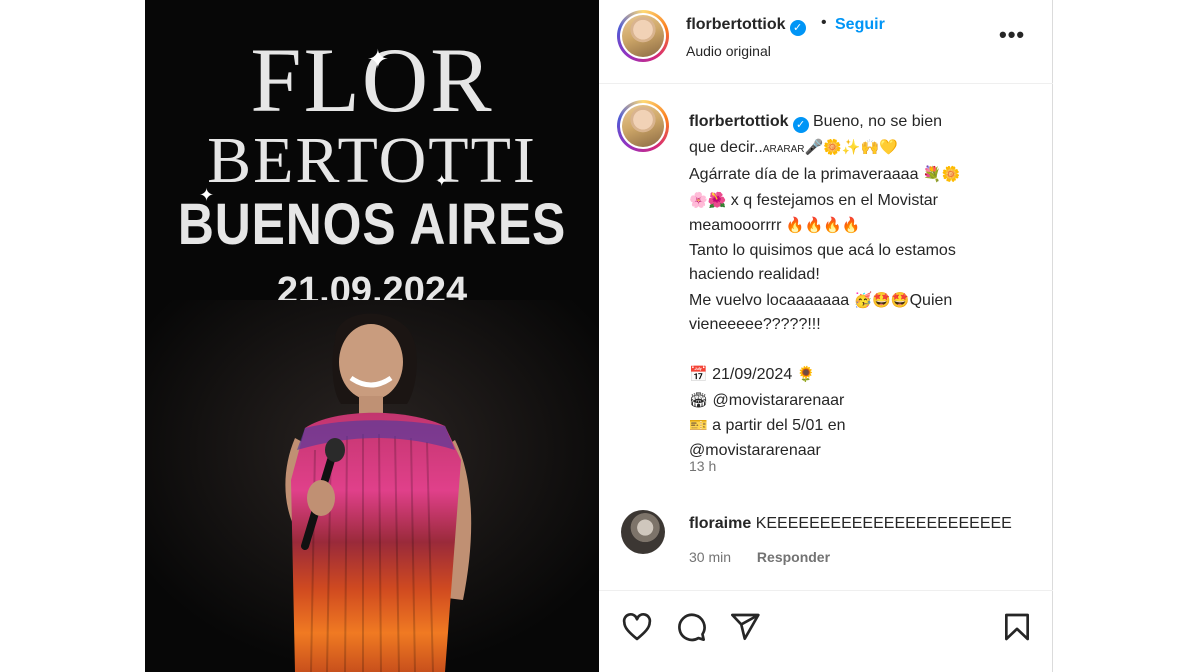 The width and height of the screenshot is (1200, 672). Describe the element at coordinates (823, 225) in the screenshot. I see `emoji-group: 🔥🔥🔥🔥` at that location.